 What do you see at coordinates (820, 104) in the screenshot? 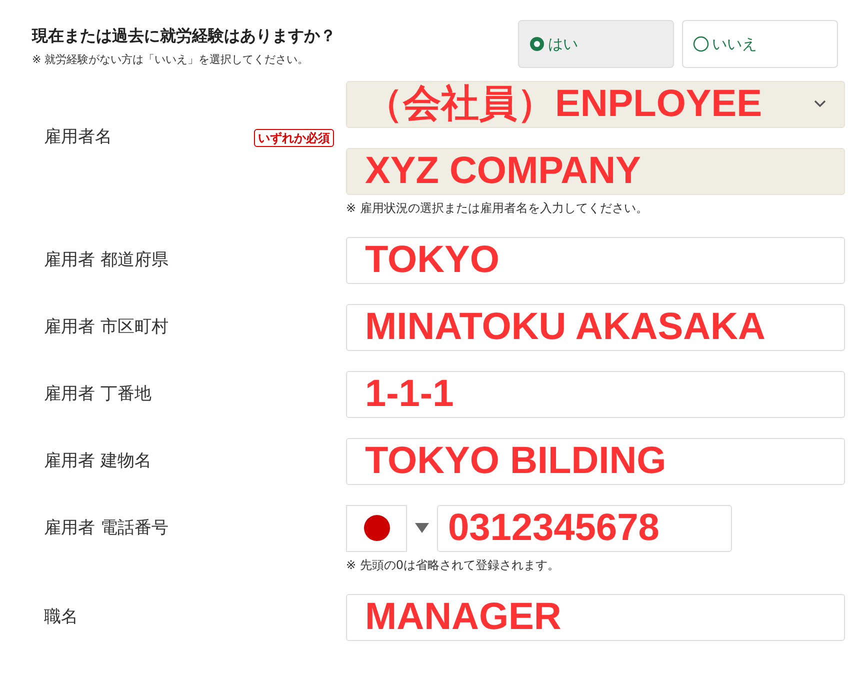
I see `chevron-icon` at bounding box center [820, 104].